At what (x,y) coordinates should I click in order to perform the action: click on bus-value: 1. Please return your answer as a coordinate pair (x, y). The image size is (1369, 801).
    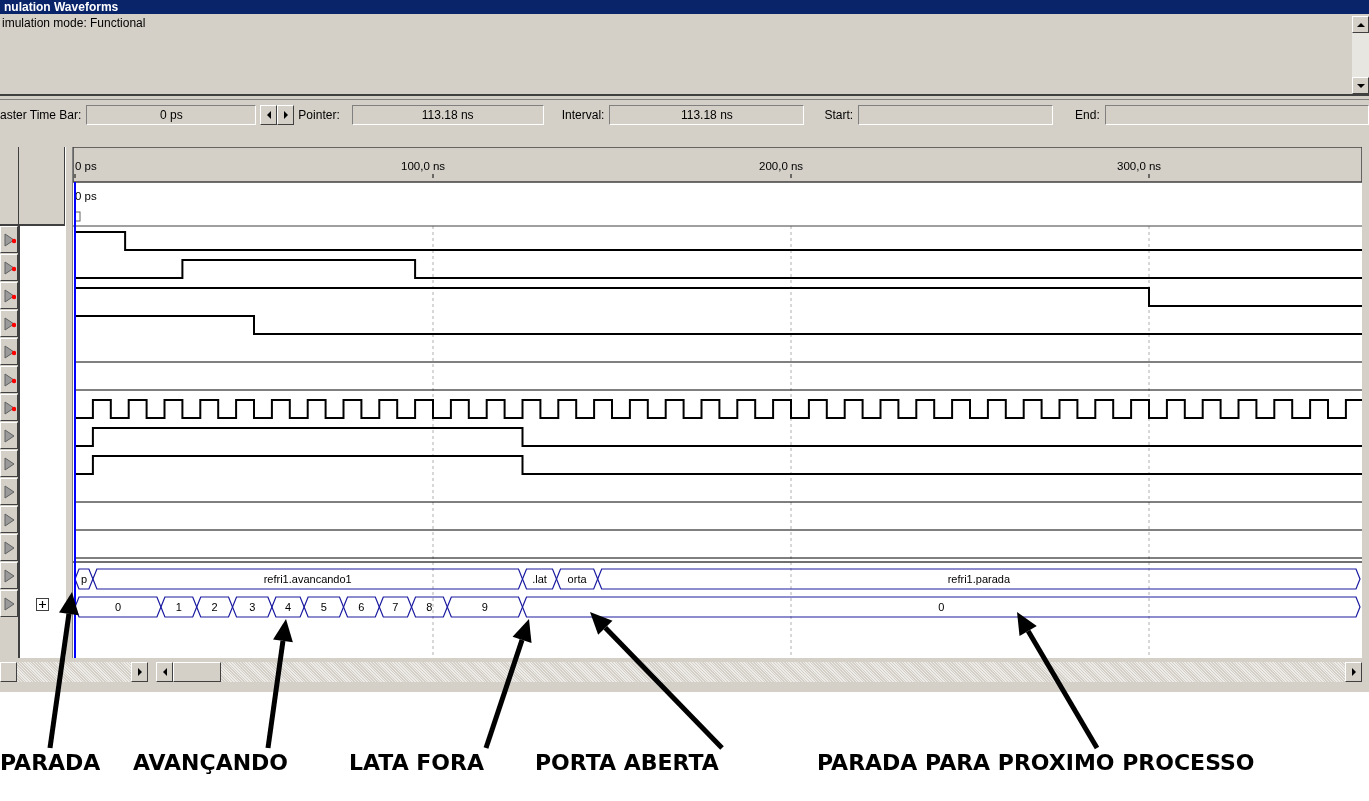
    Looking at the image, I should click on (179, 607).